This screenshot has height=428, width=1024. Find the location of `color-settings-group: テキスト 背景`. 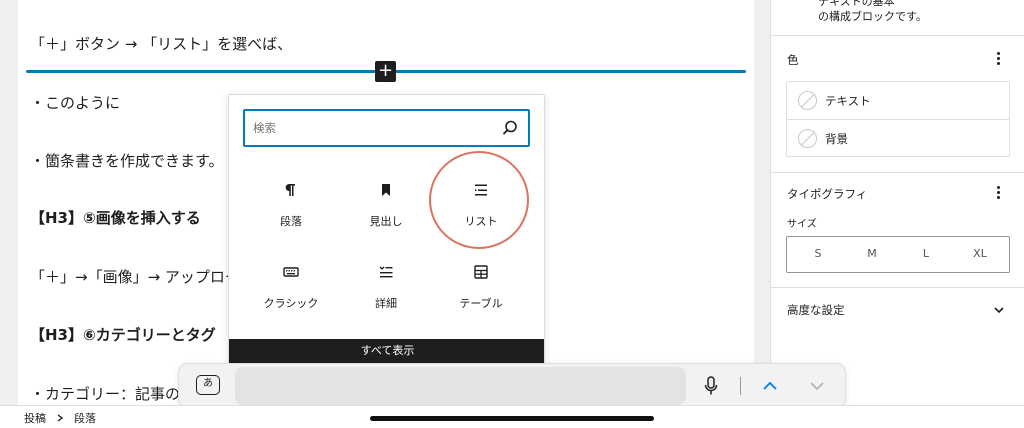

color-settings-group: テキスト 背景 is located at coordinates (898, 119).